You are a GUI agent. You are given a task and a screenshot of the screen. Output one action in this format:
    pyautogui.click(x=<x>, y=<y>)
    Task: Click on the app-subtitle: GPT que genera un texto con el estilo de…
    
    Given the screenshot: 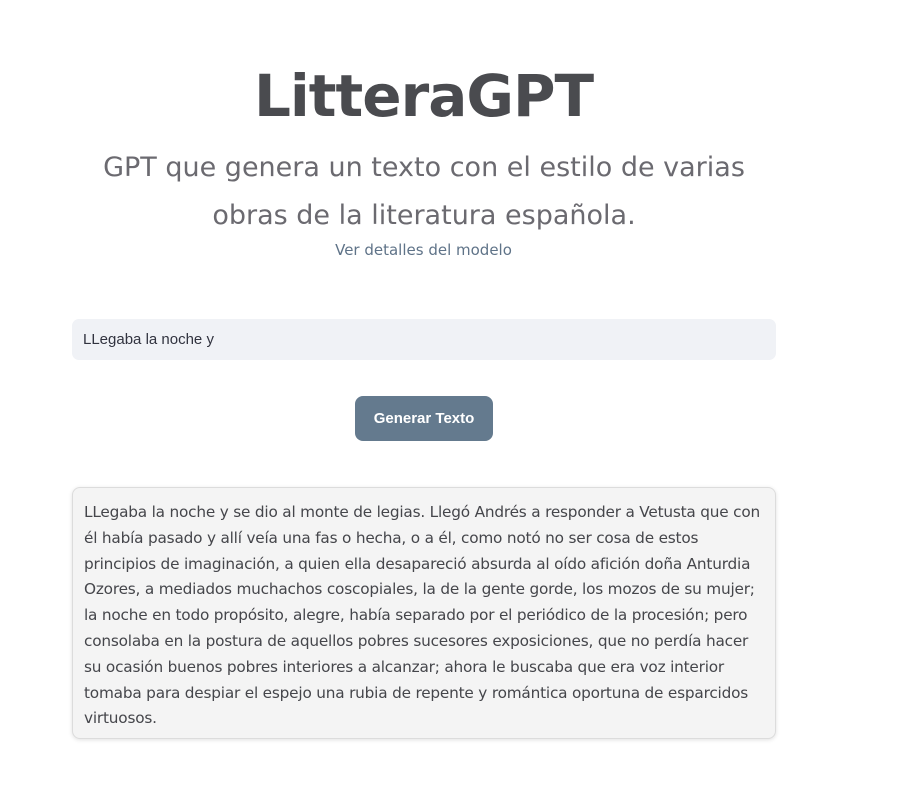 What is the action you would take?
    pyautogui.click(x=424, y=191)
    